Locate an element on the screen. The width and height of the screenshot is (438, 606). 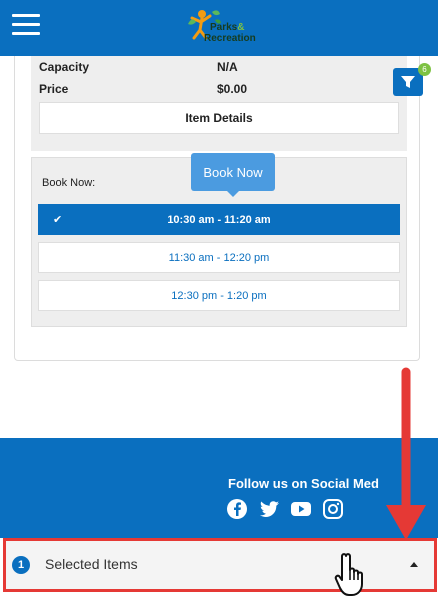
parks-recreation-logo: Parks& Recreation is located at coordinates (222, 28).